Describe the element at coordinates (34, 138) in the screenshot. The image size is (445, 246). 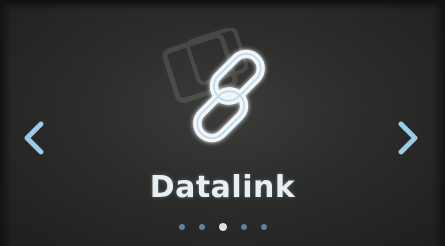
I see `chevron-left-icon` at that location.